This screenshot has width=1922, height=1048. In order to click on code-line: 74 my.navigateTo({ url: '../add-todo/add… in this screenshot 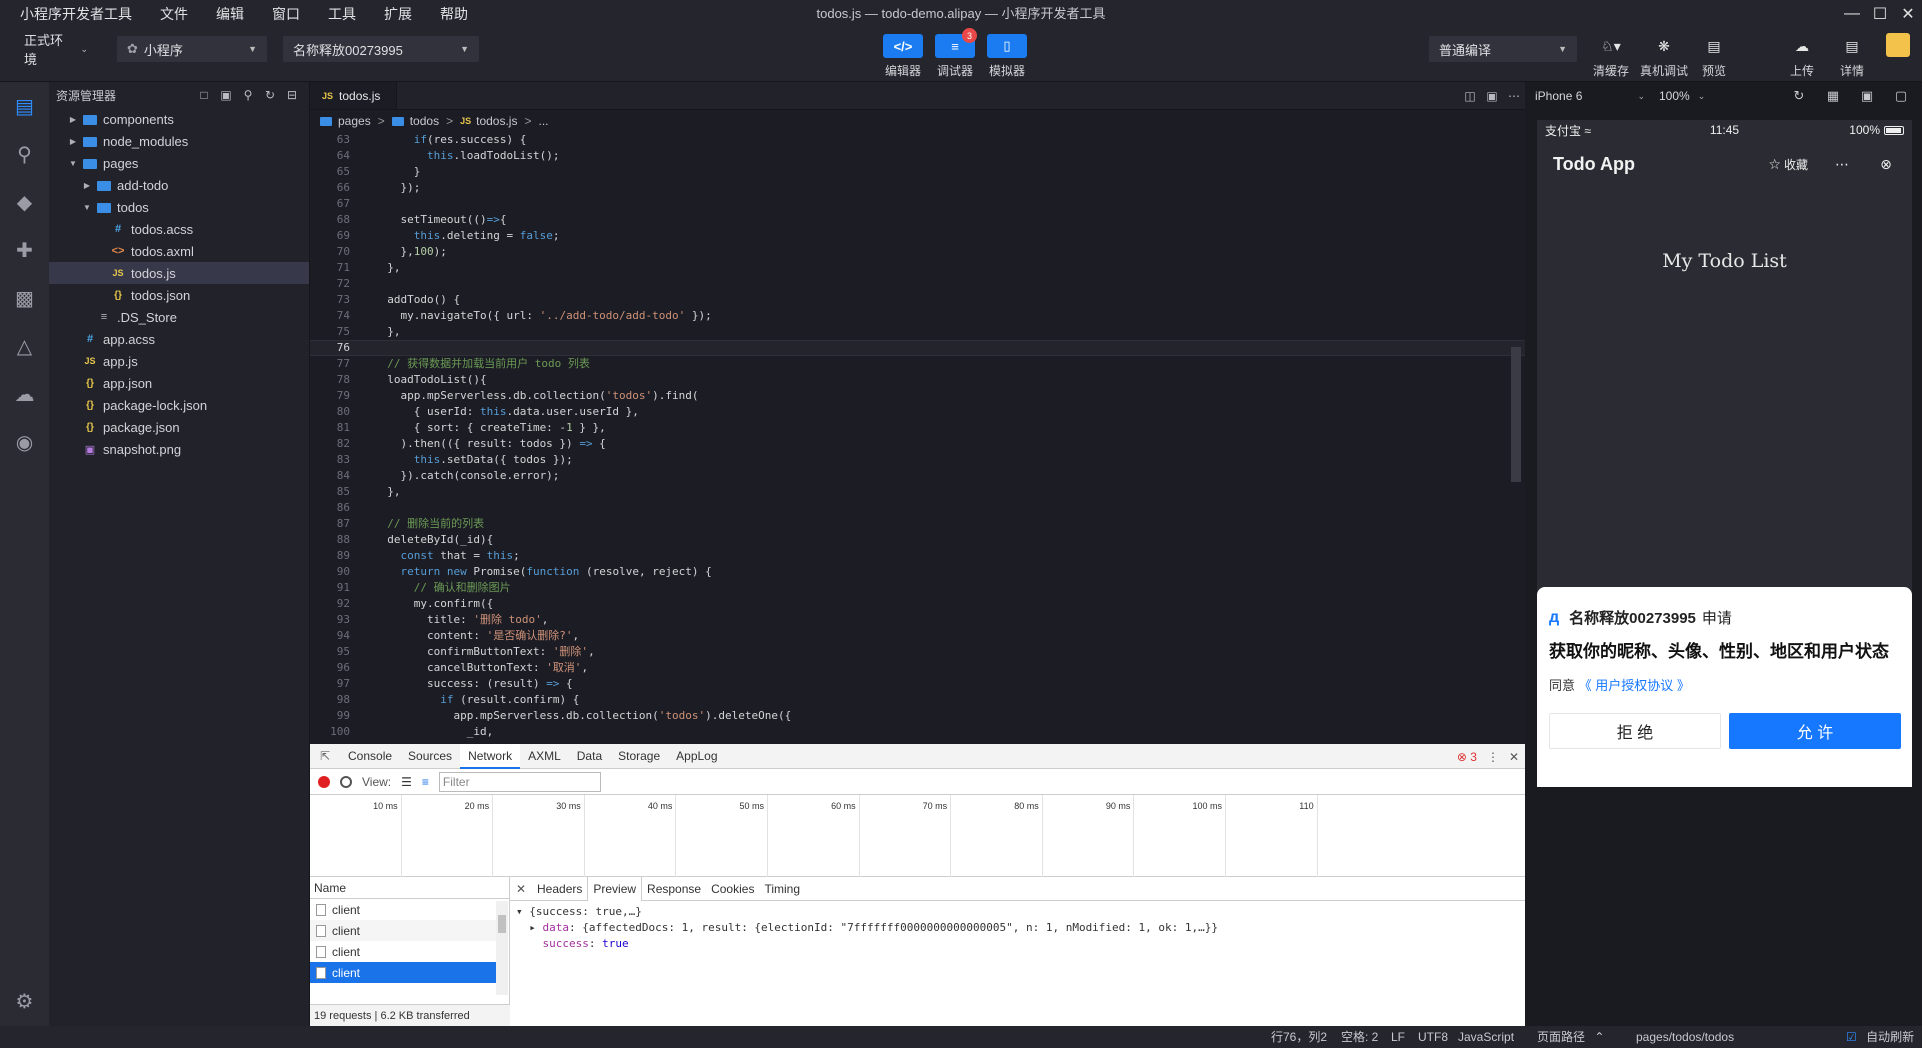, I will do `click(917, 316)`.